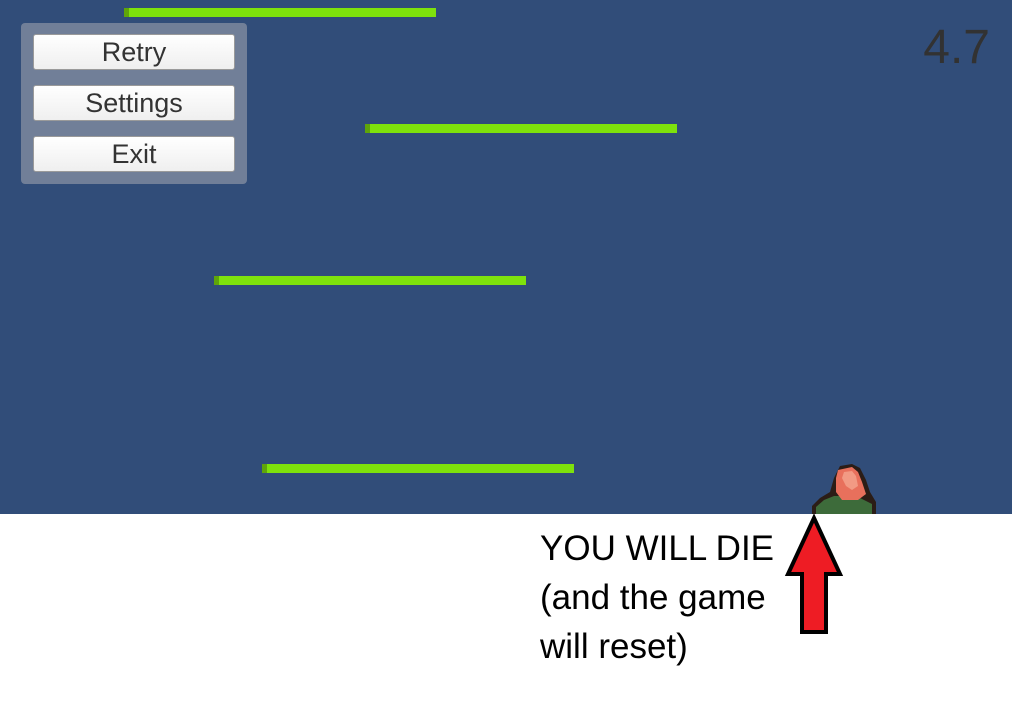 Image resolution: width=1012 pixels, height=725 pixels. I want to click on settings-button: Settings, so click(134, 103).